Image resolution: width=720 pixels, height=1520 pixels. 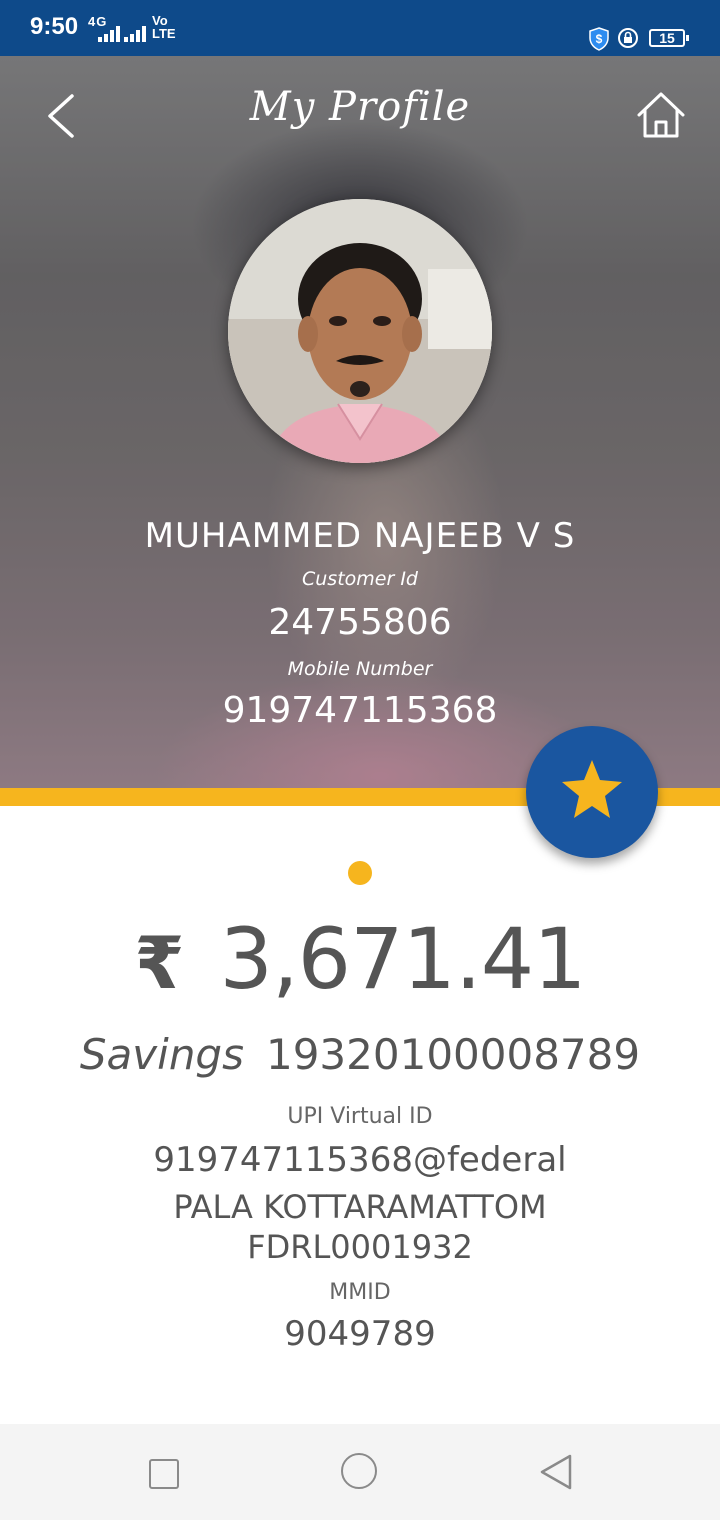 What do you see at coordinates (360, 28) in the screenshot?
I see `status-bar: 9:50 4G Vo LTE $ 15` at bounding box center [360, 28].